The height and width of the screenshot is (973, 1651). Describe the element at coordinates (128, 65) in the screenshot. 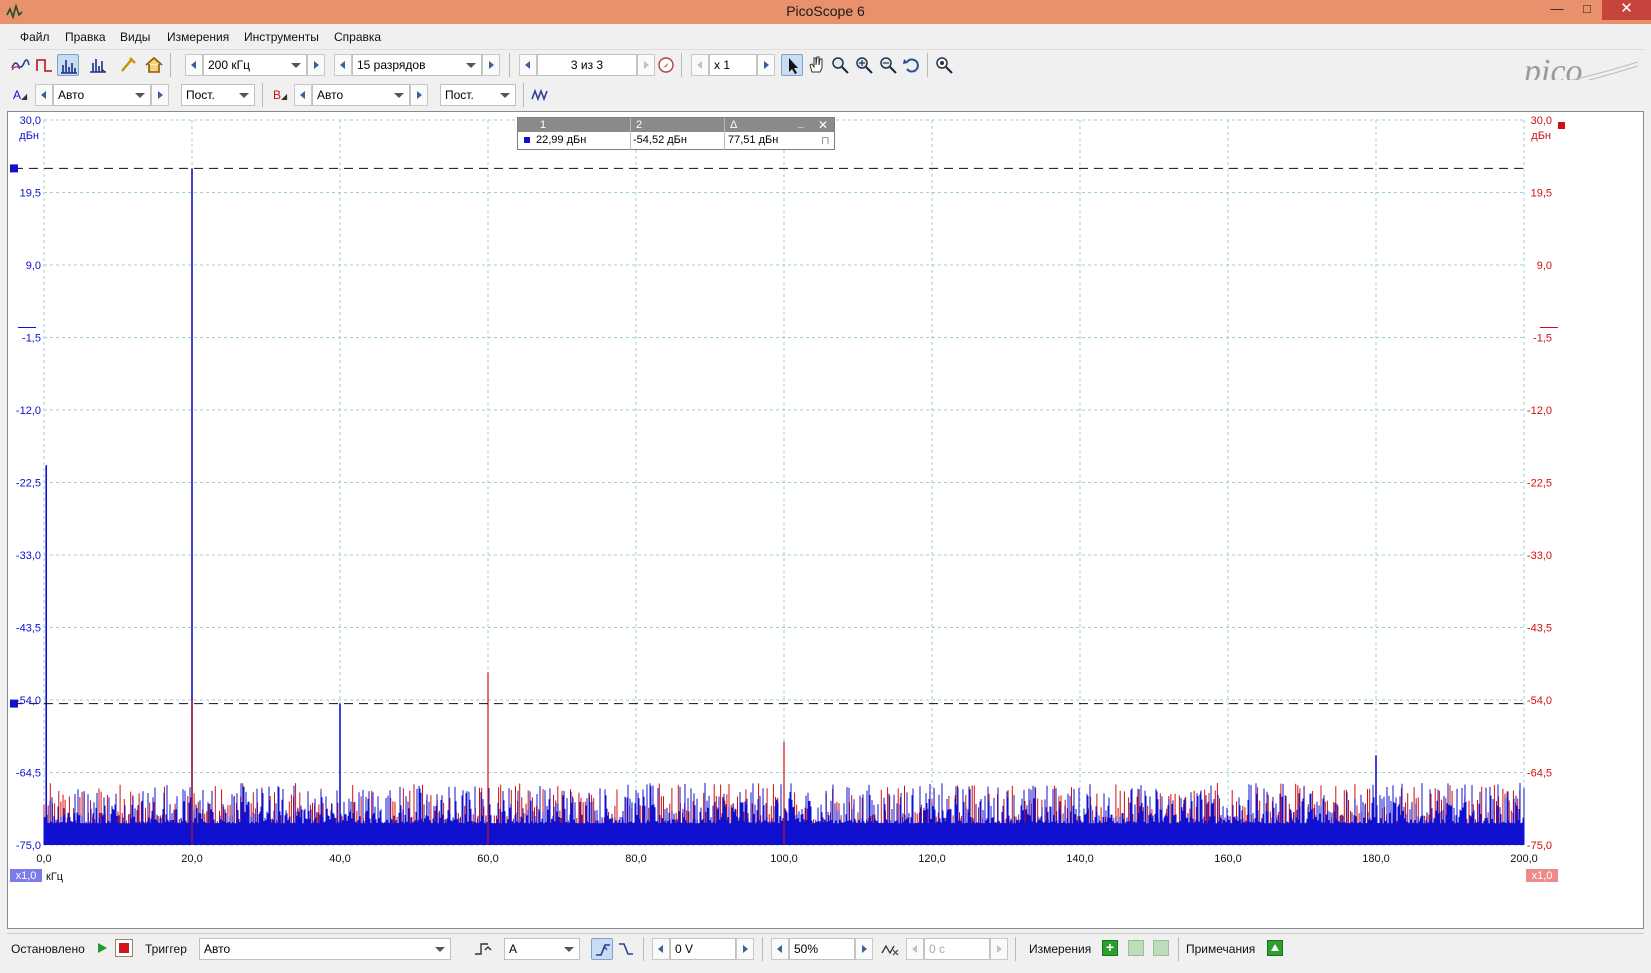

I see `probe-icon` at that location.